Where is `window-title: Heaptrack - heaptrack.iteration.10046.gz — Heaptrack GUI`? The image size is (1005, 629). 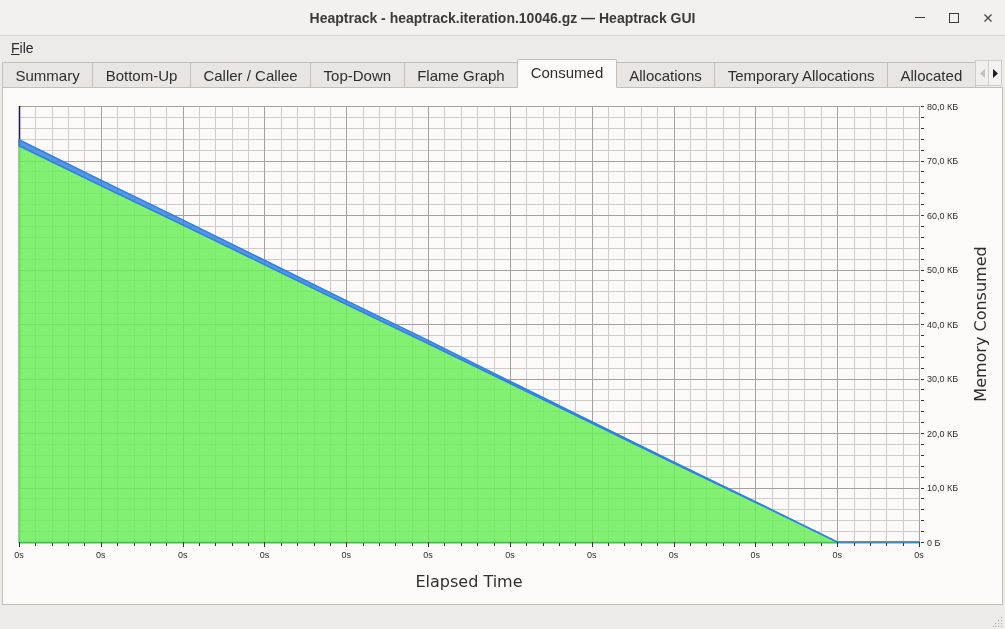
window-title: Heaptrack - heaptrack.iteration.10046.gz — Heaptrack GUI is located at coordinates (502, 17).